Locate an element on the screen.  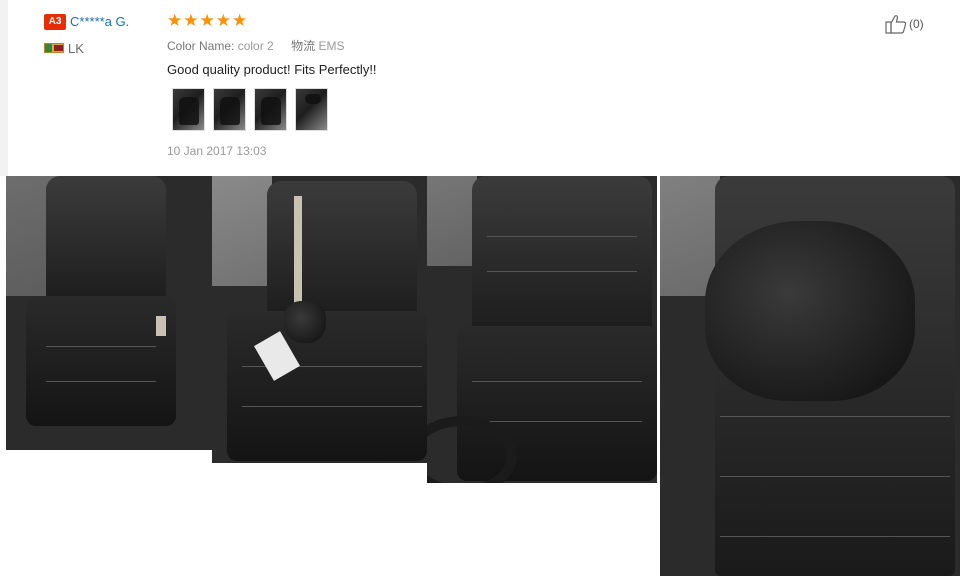
helpful-button: (0) is located at coordinates (904, 24).